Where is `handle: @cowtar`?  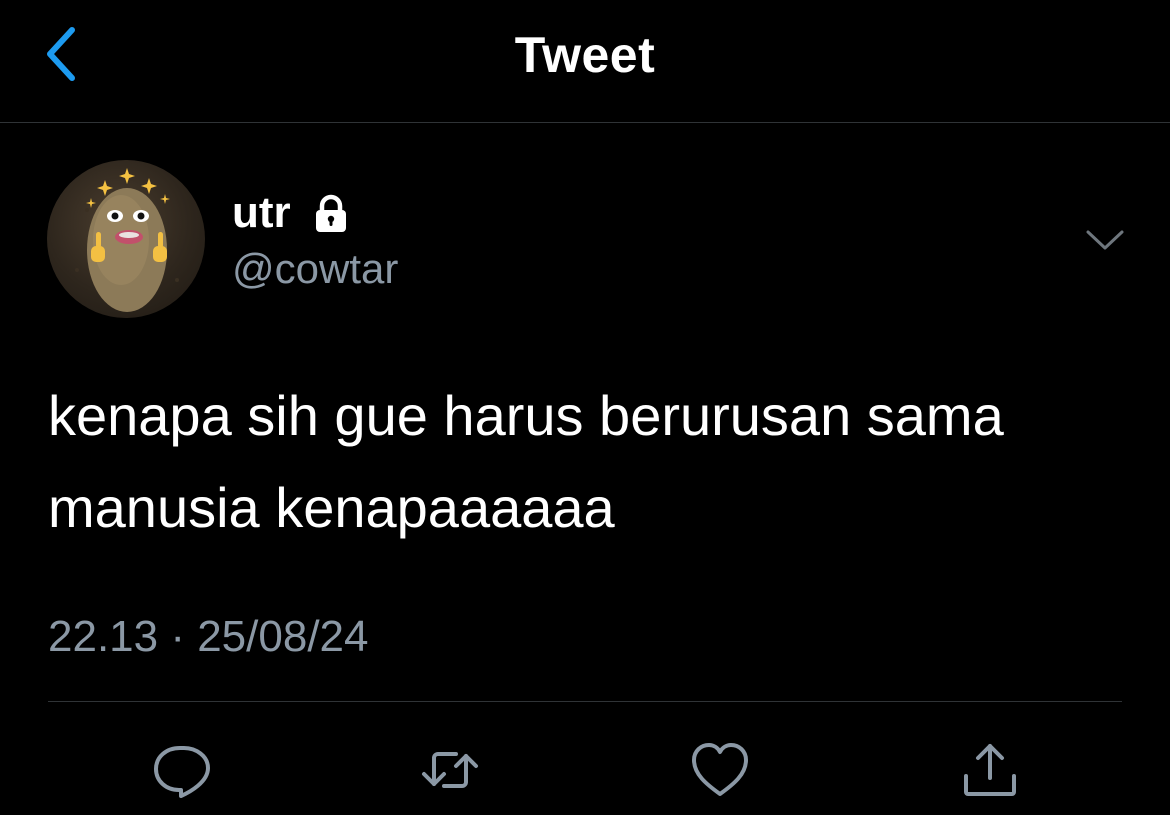
handle: @cowtar is located at coordinates (315, 269).